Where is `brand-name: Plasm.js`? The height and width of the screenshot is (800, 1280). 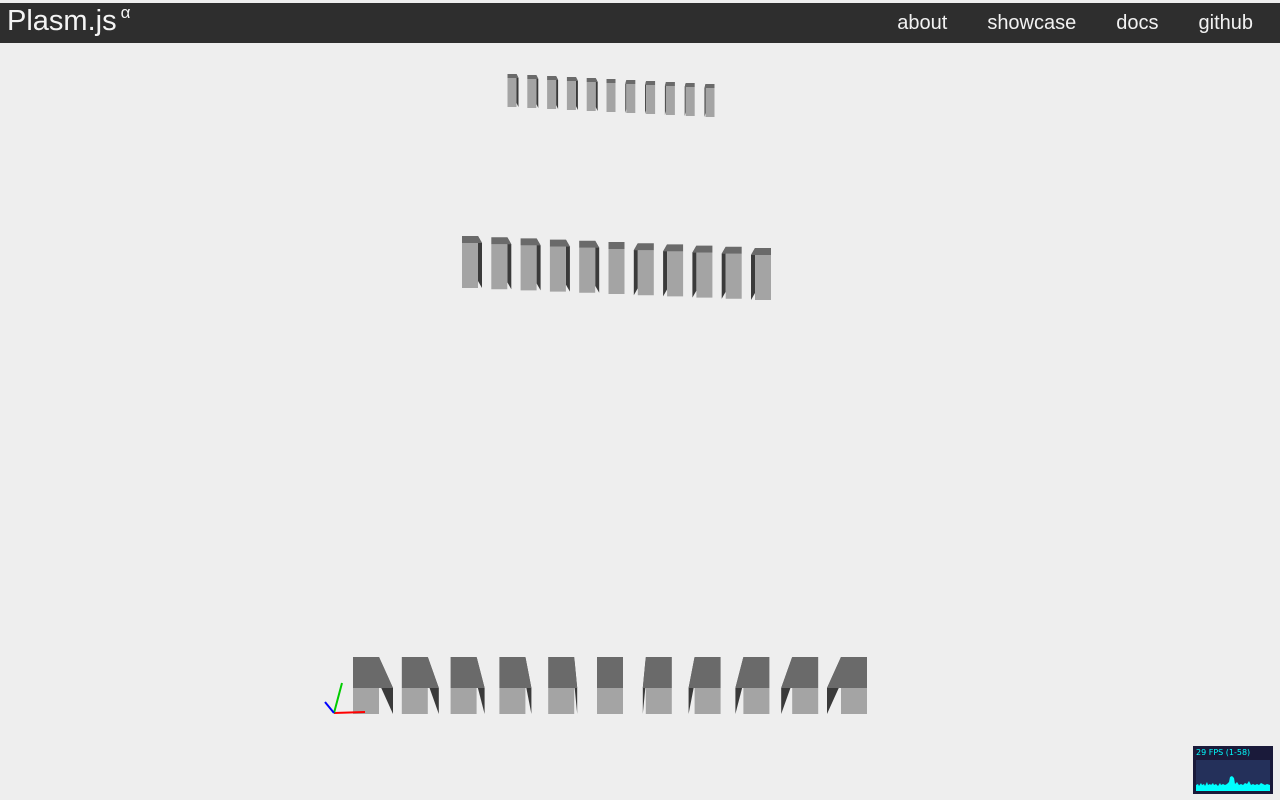 brand-name: Plasm.js is located at coordinates (62, 21).